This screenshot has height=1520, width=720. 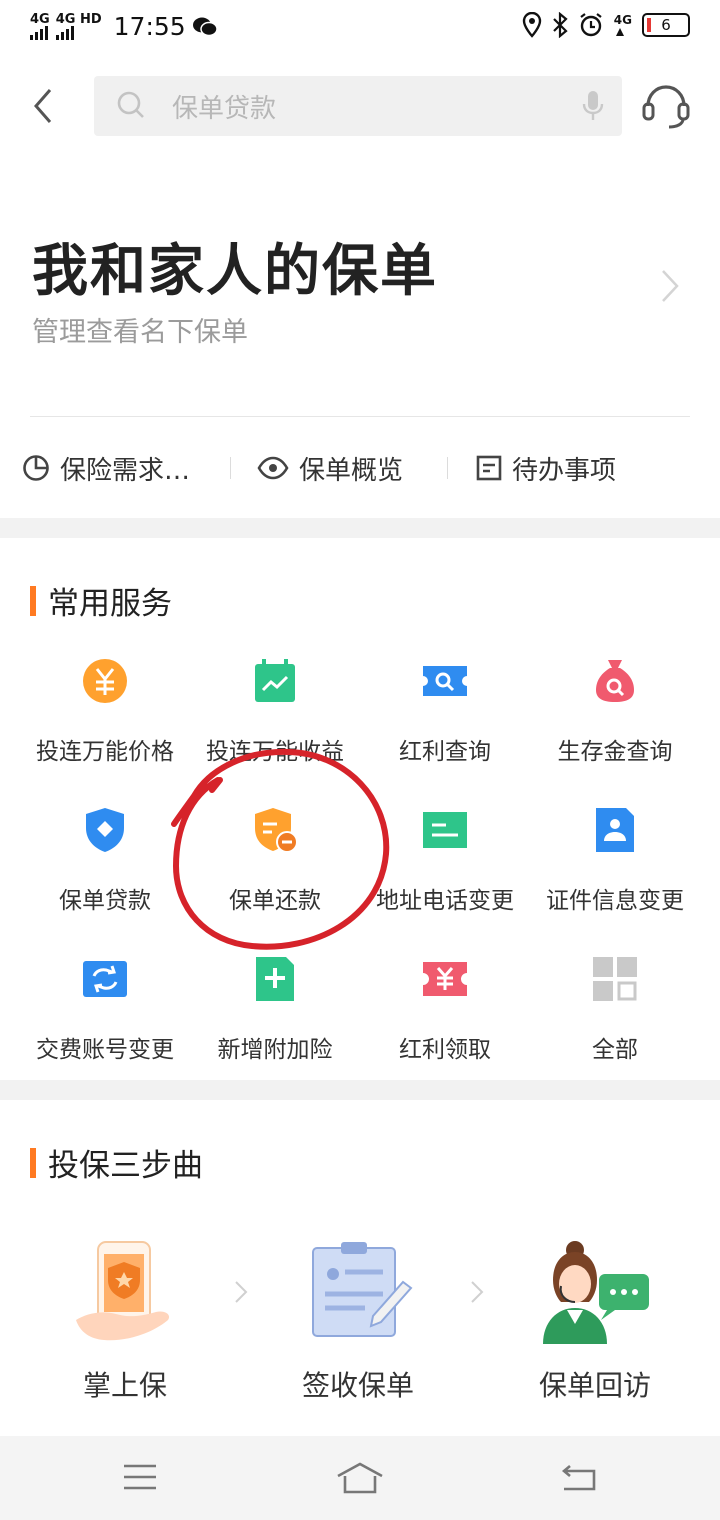 I want to click on service-item: 交费账号变更, so click(x=105, y=1030).